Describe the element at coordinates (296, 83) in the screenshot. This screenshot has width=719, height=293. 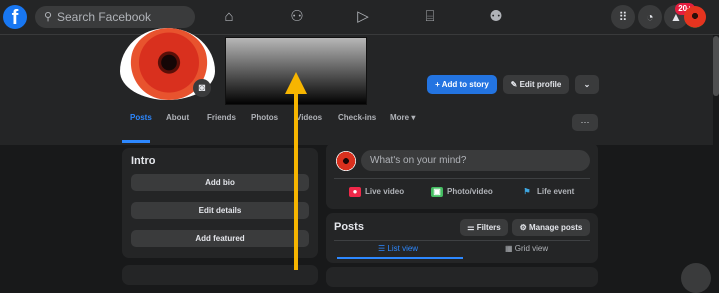
I see `arrow-head` at that location.